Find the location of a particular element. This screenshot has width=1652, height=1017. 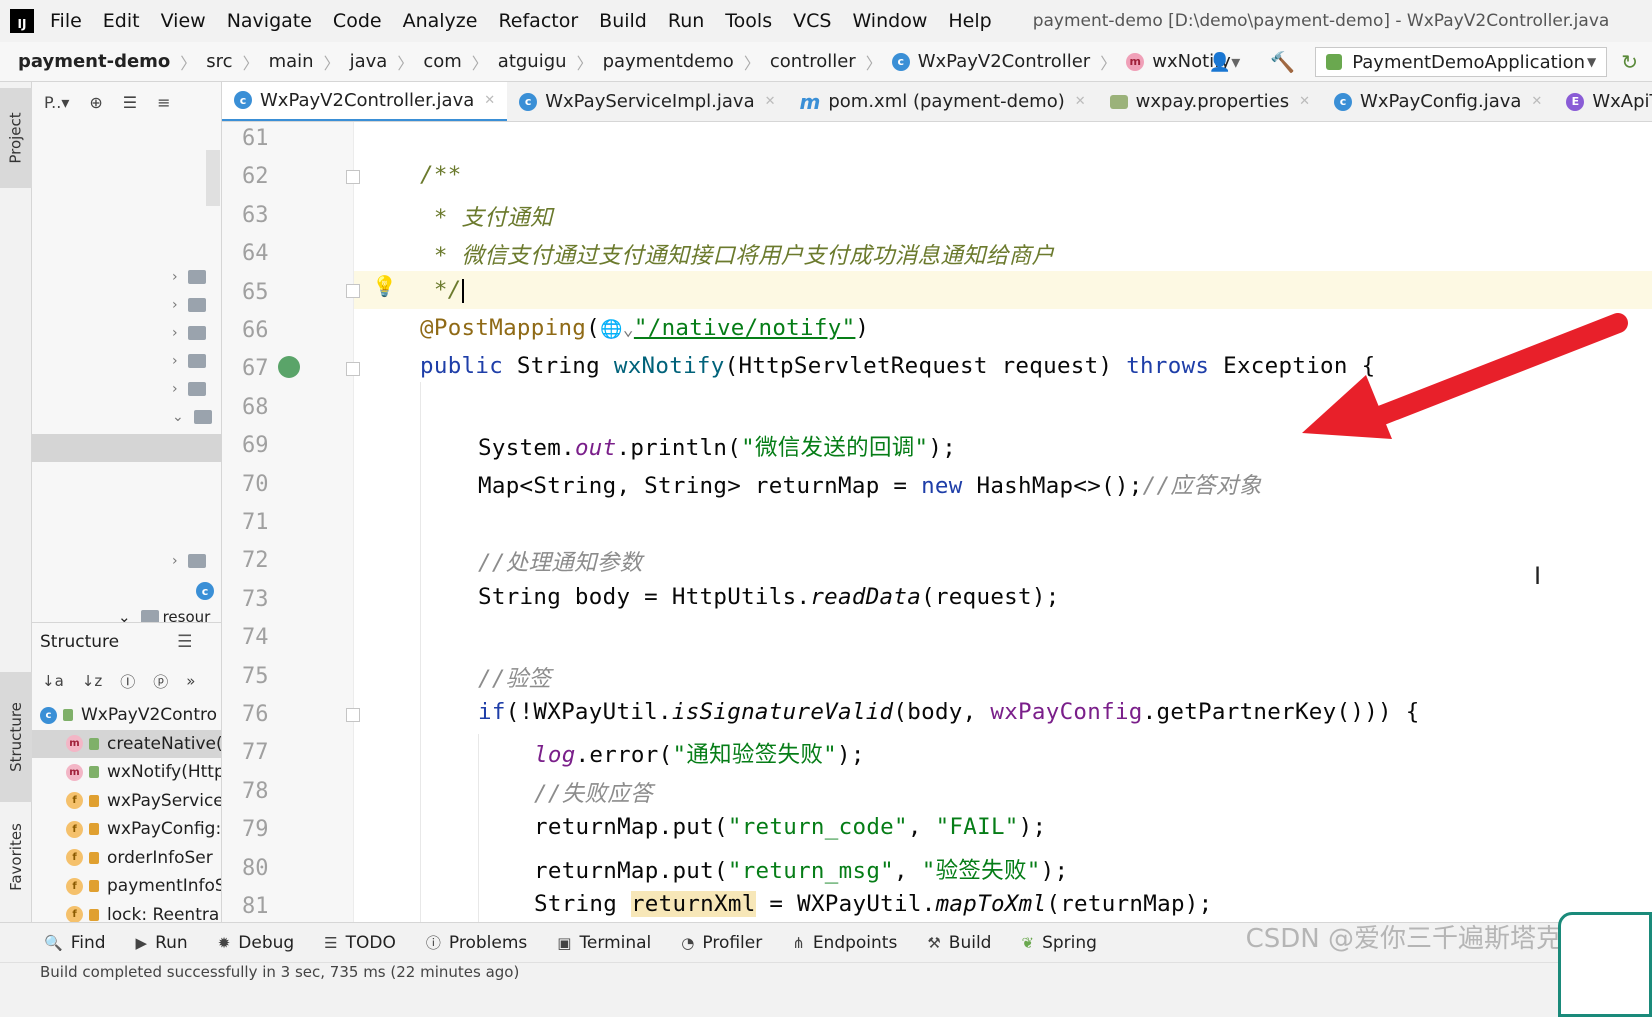

structure-item: m createNative( is located at coordinates (126, 743).